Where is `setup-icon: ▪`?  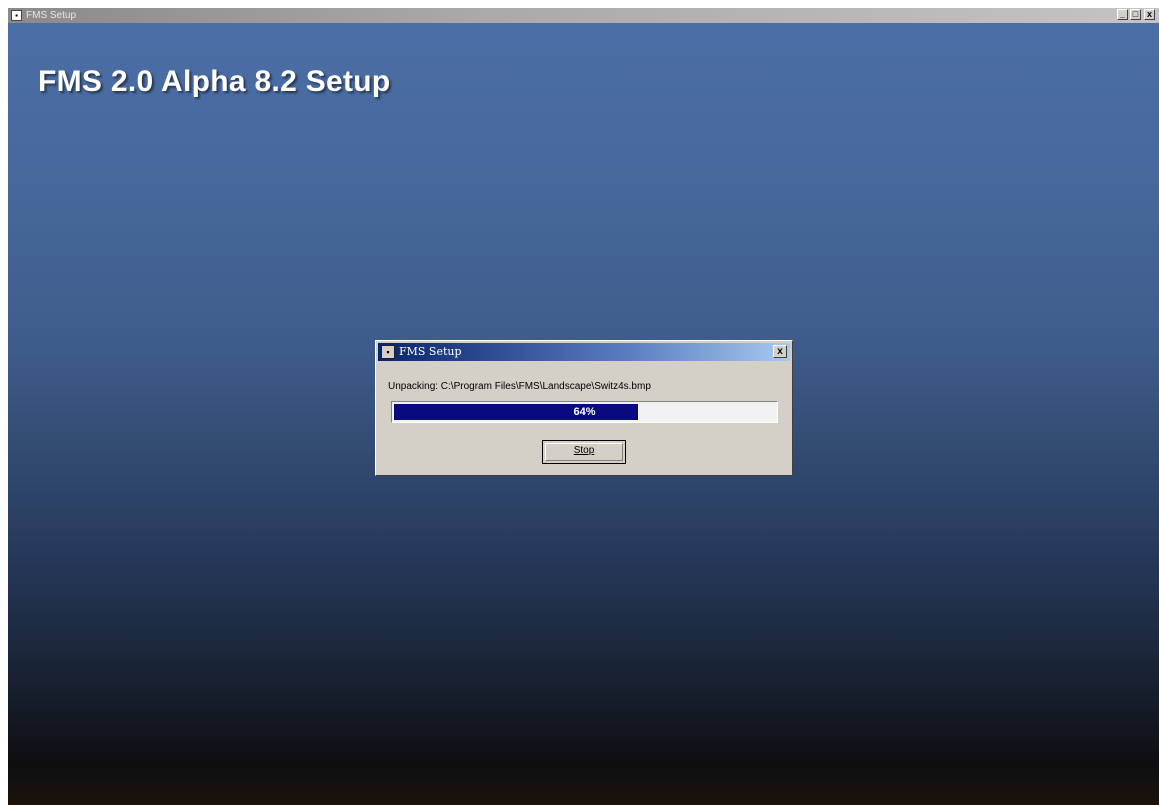 setup-icon: ▪ is located at coordinates (388, 352).